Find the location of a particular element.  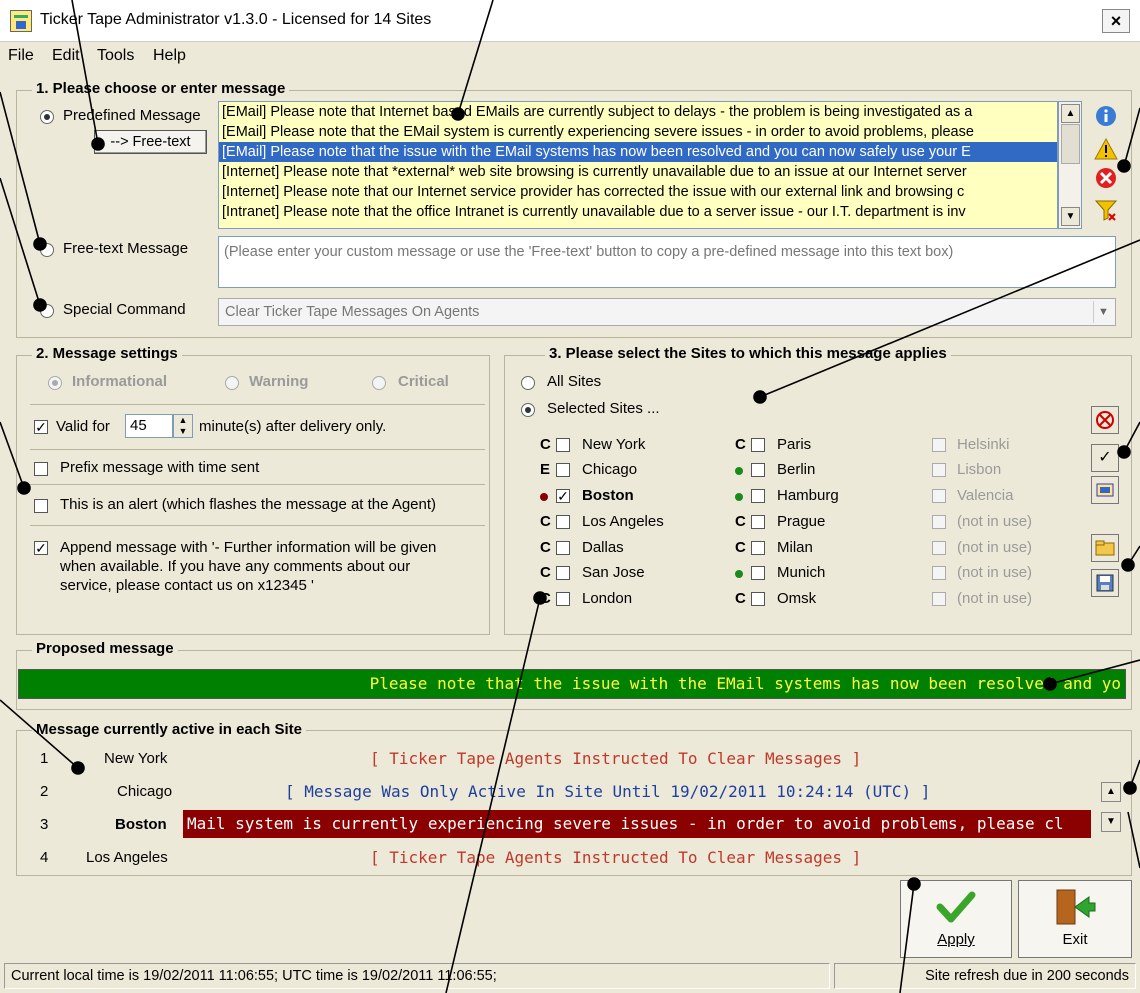

site-label: Dallas is located at coordinates (603, 547).